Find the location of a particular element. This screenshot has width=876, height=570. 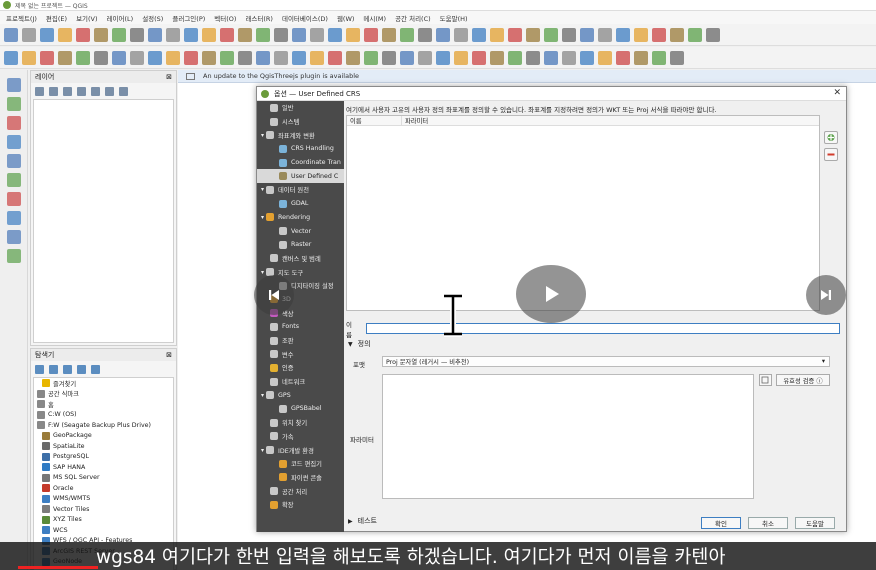

nav-item: 변수 is located at coordinates (300, 354).